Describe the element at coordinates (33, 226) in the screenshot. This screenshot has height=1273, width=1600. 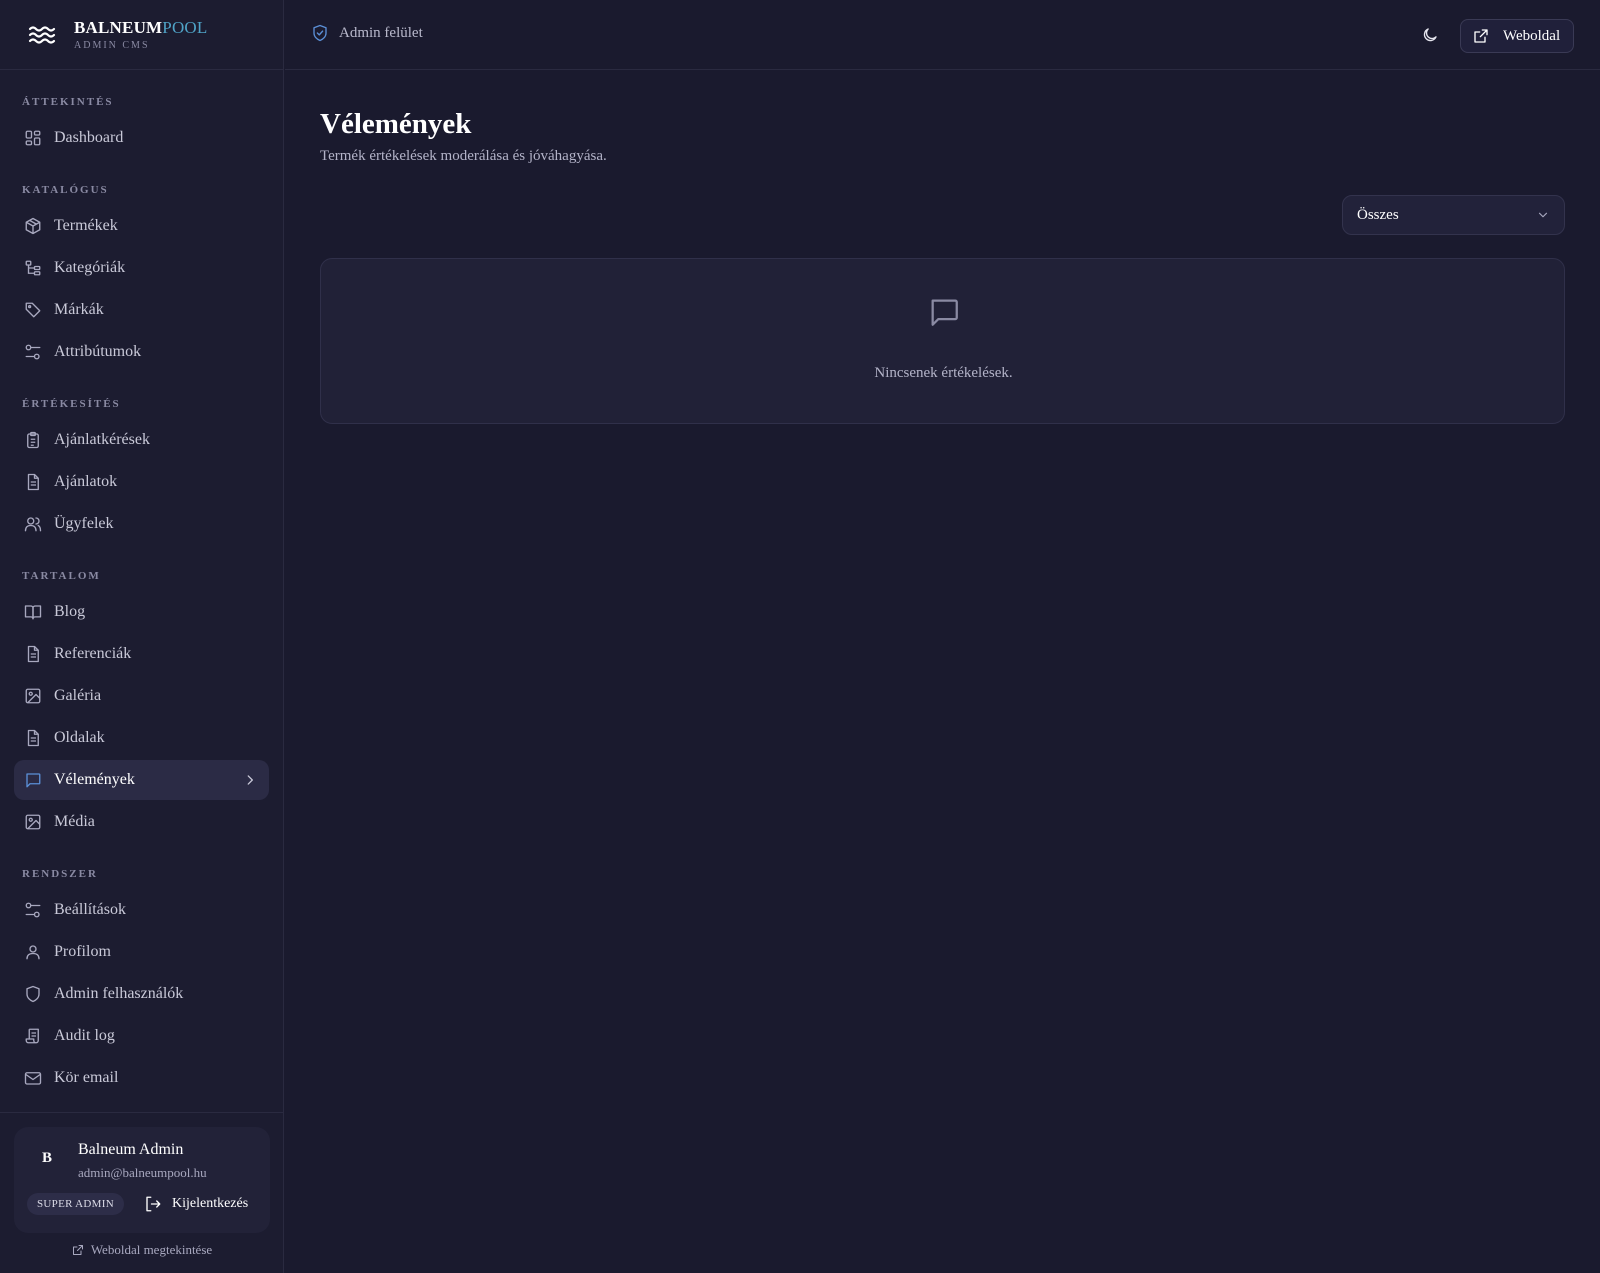
I see `box-icon` at that location.